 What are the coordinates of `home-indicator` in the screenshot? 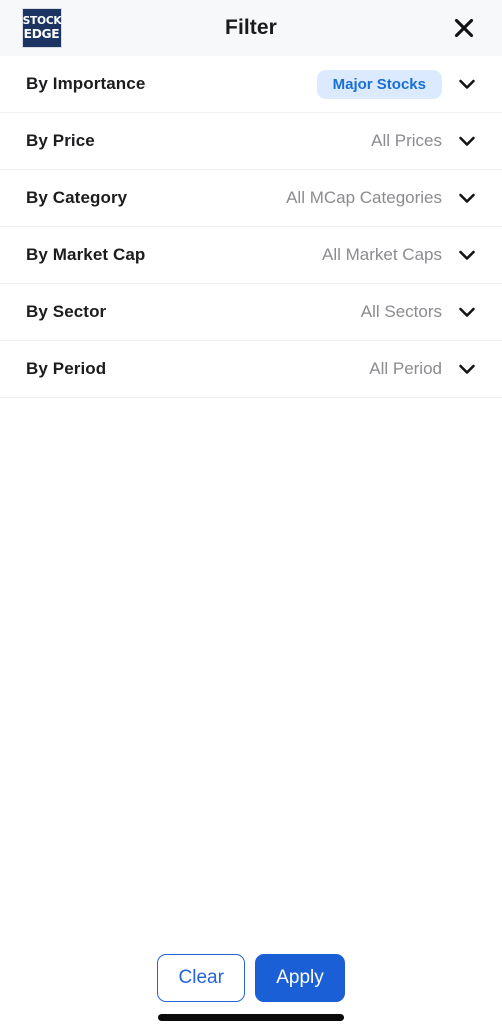 It's located at (251, 1017).